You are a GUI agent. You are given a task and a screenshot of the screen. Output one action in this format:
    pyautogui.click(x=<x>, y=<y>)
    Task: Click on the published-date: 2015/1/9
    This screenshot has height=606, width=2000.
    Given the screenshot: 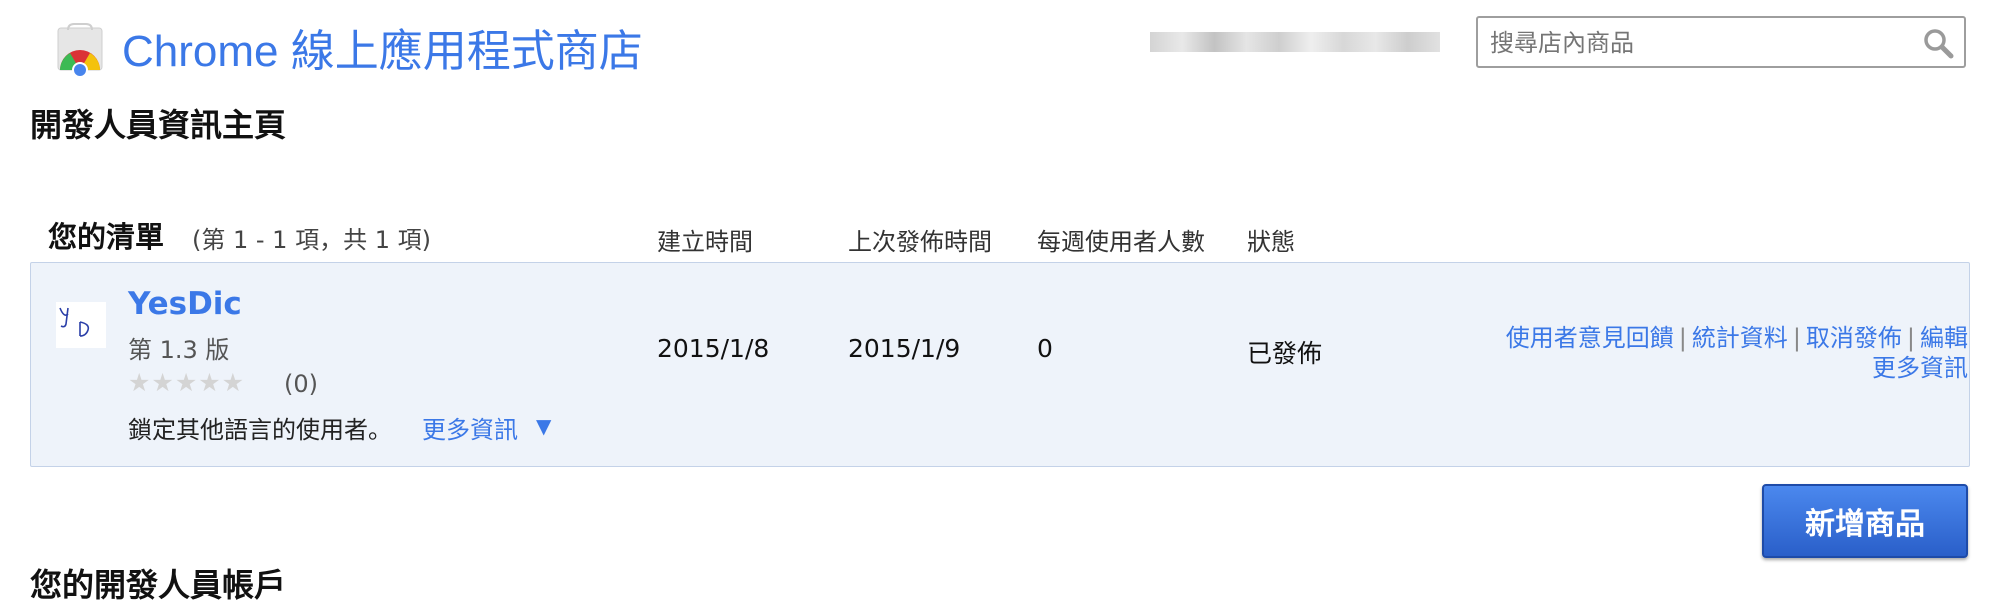 What is the action you would take?
    pyautogui.click(x=904, y=348)
    